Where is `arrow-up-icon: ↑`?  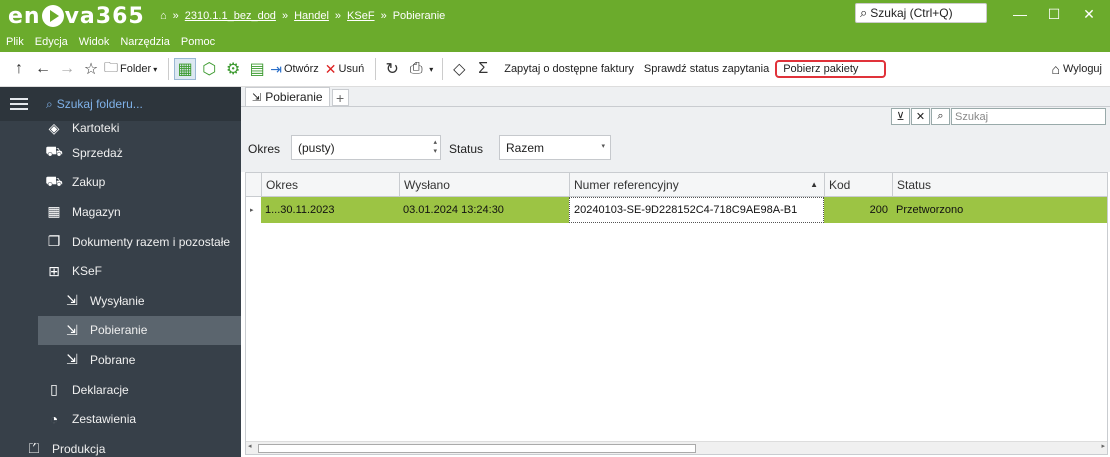
arrow-up-icon: ↑ is located at coordinates (19, 69).